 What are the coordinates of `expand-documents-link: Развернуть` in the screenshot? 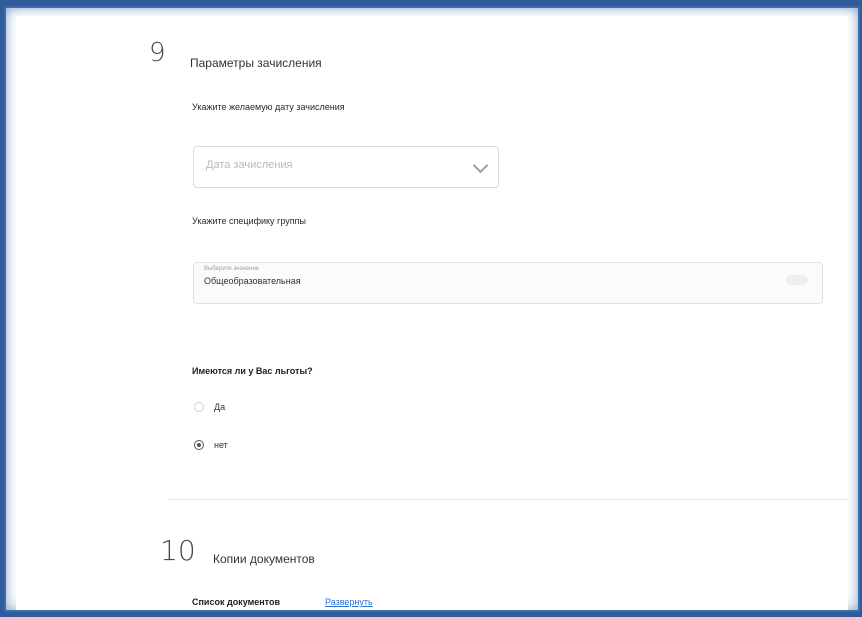 It's located at (349, 602).